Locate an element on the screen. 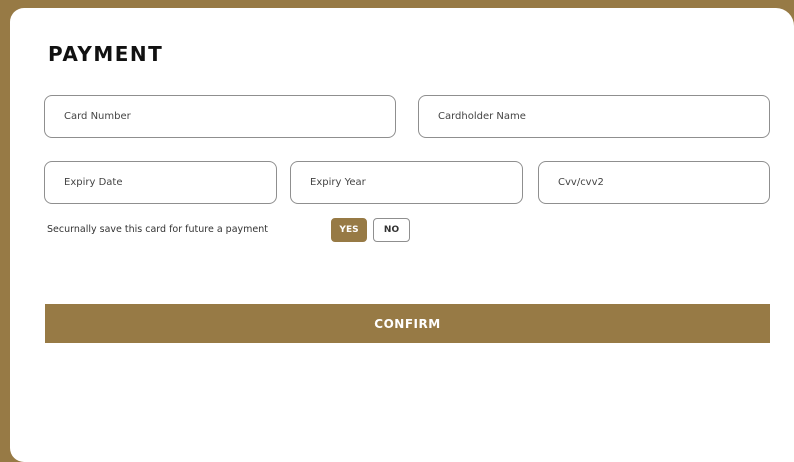  card-number-field is located at coordinates (220, 116).